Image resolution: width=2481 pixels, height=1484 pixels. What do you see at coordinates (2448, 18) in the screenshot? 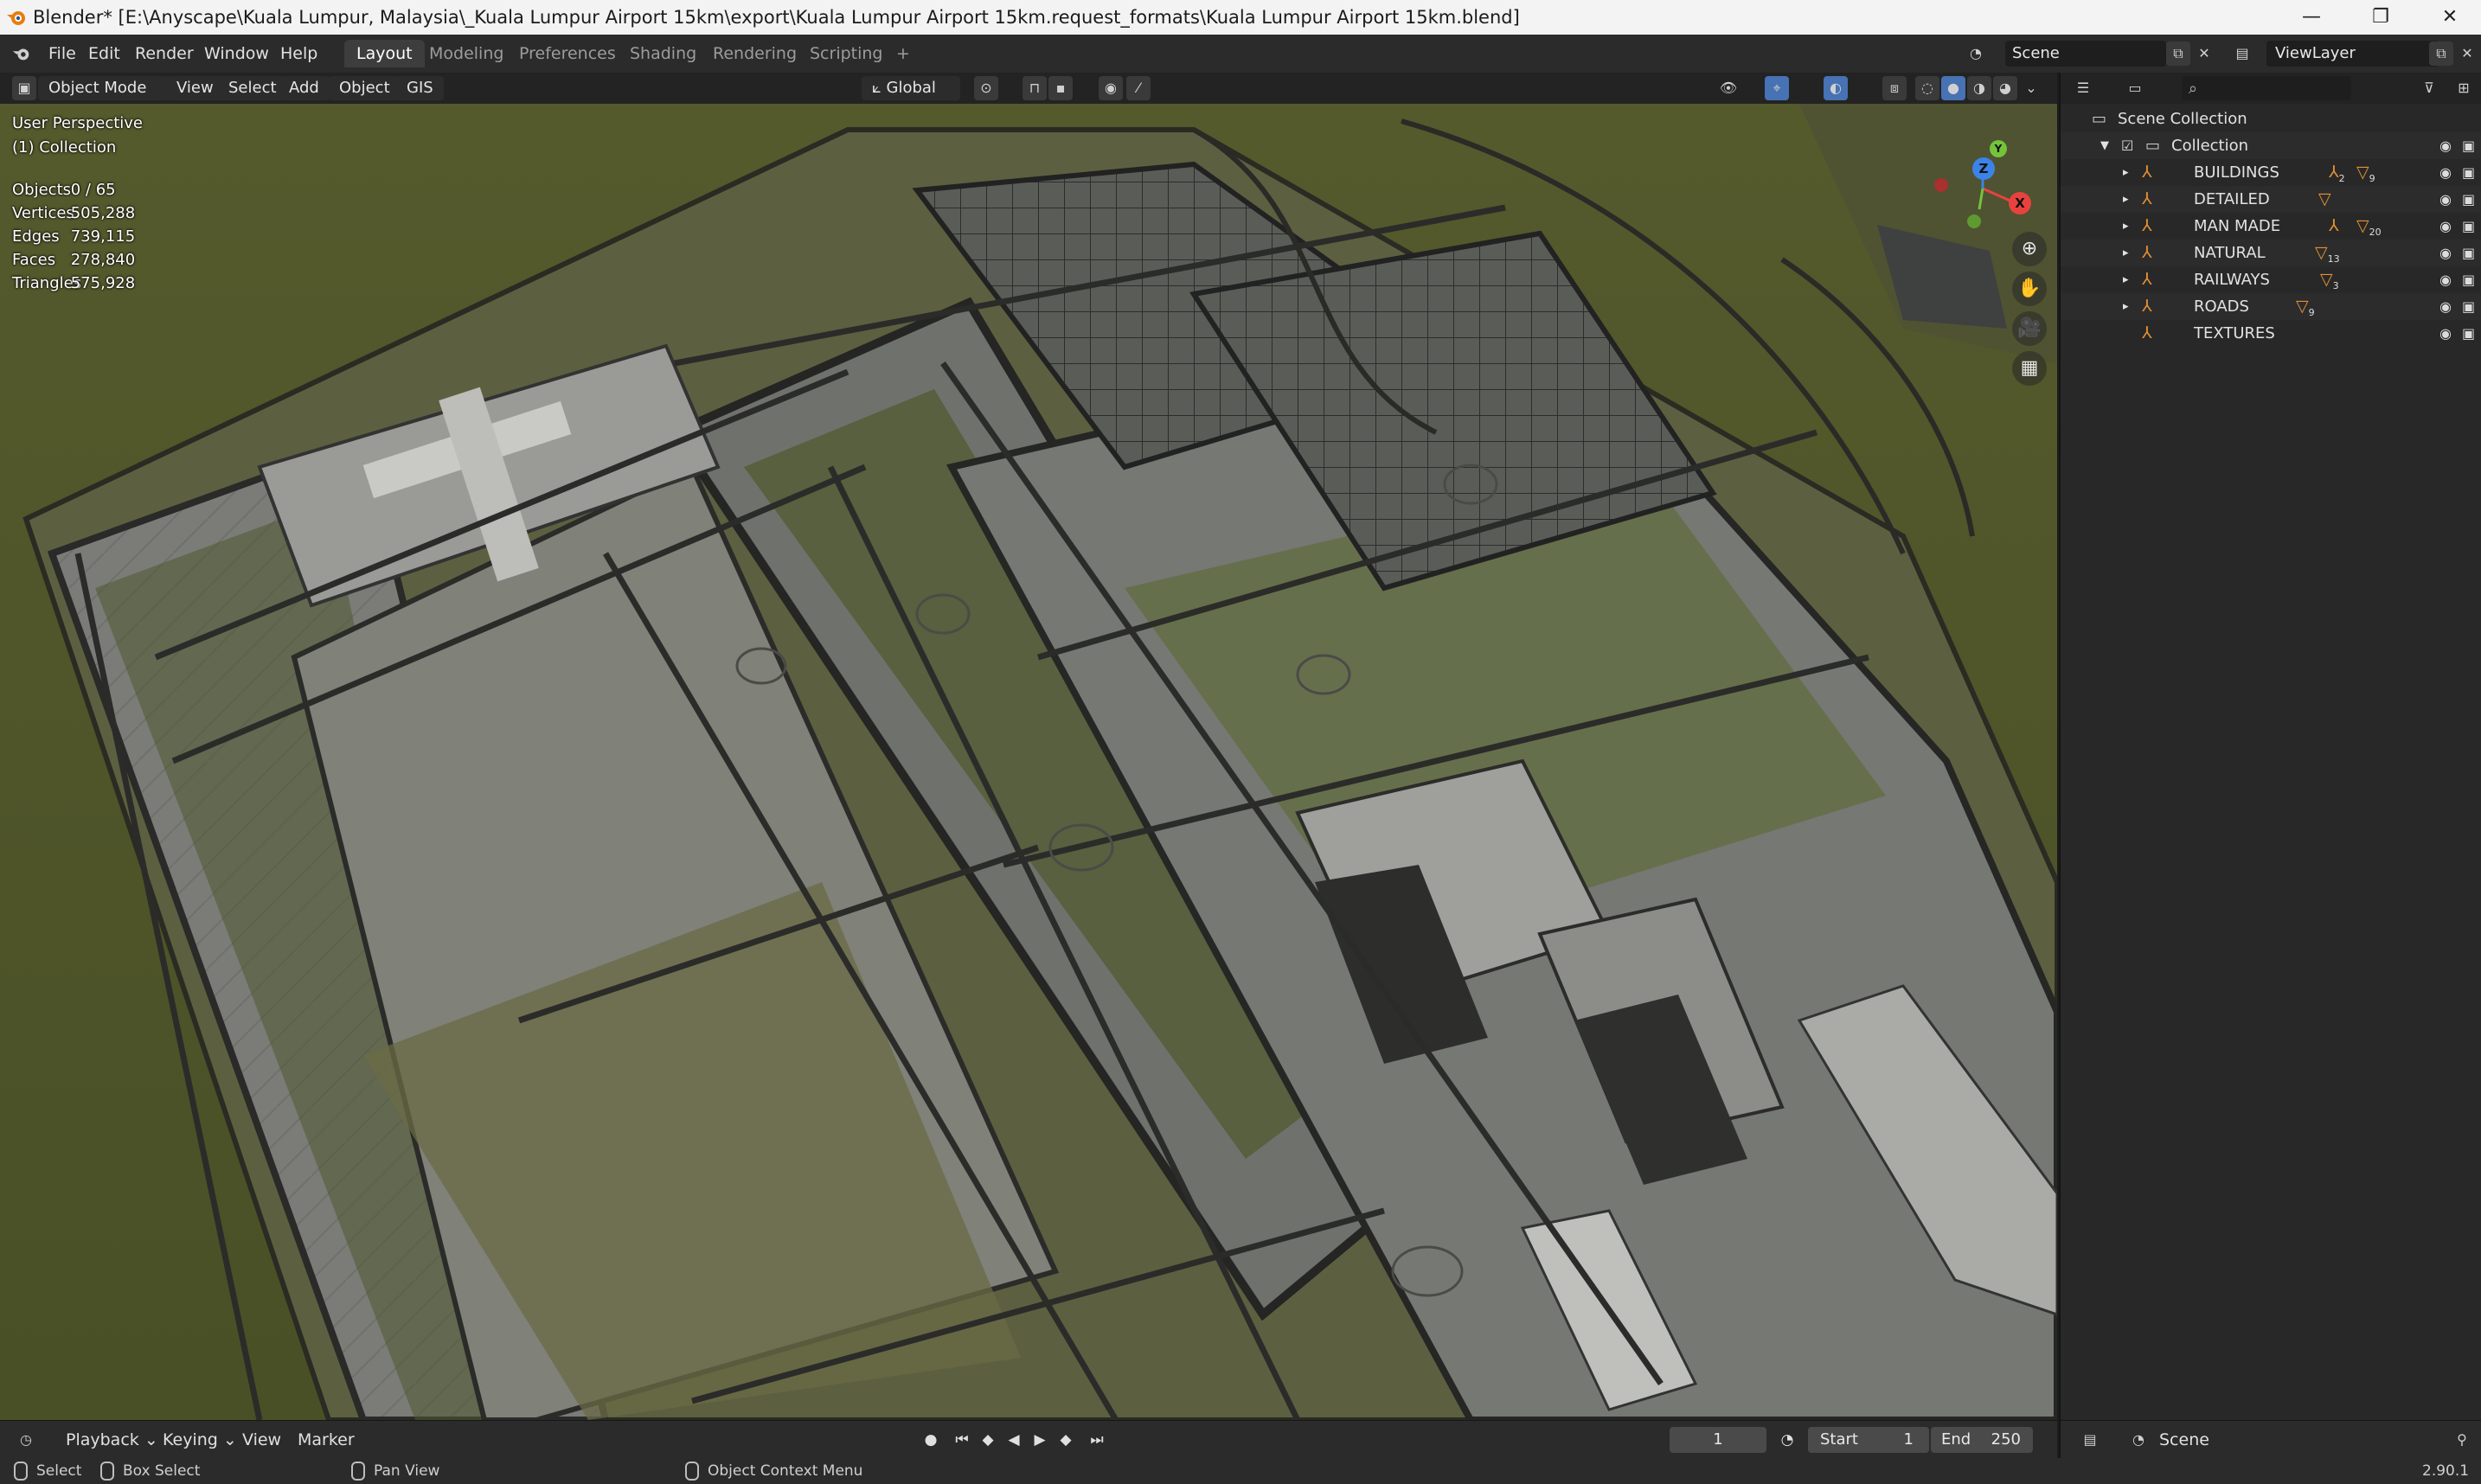
I see `close-window-button: ✕` at bounding box center [2448, 18].